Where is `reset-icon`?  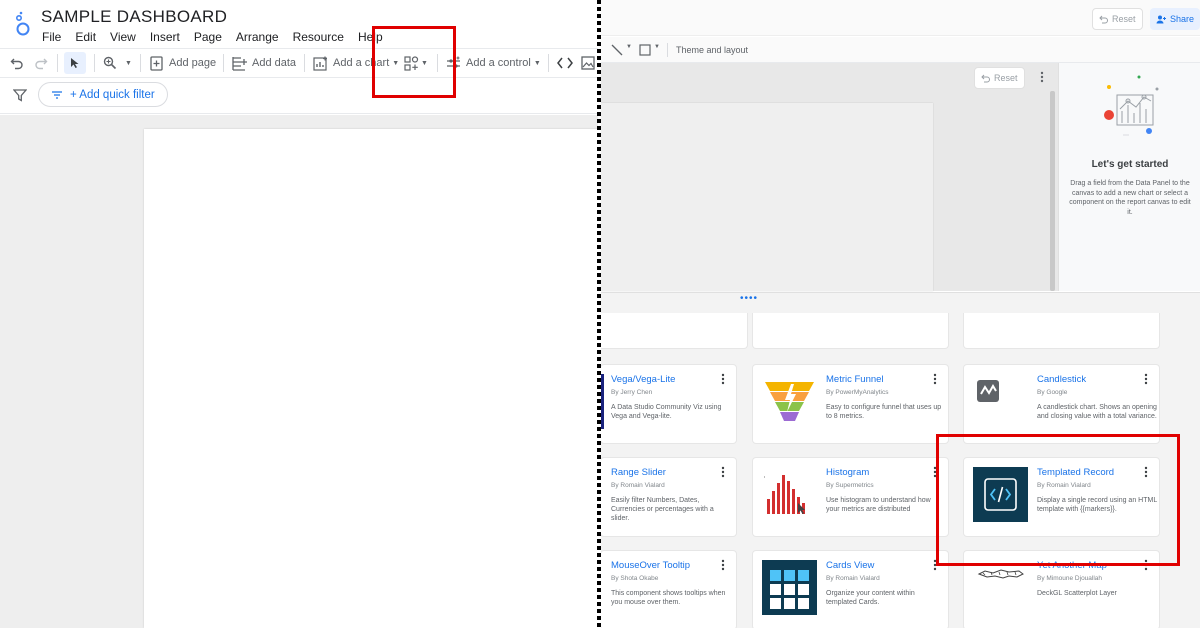 reset-icon is located at coordinates (985, 78).